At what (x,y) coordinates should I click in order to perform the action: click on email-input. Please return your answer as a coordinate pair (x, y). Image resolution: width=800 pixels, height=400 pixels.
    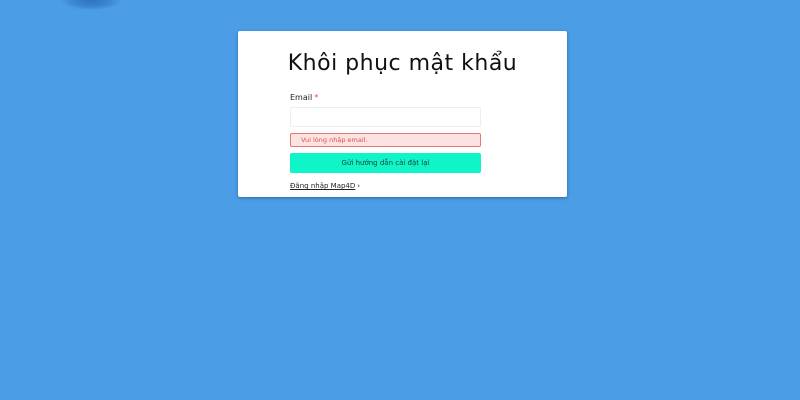
    Looking at the image, I should click on (385, 117).